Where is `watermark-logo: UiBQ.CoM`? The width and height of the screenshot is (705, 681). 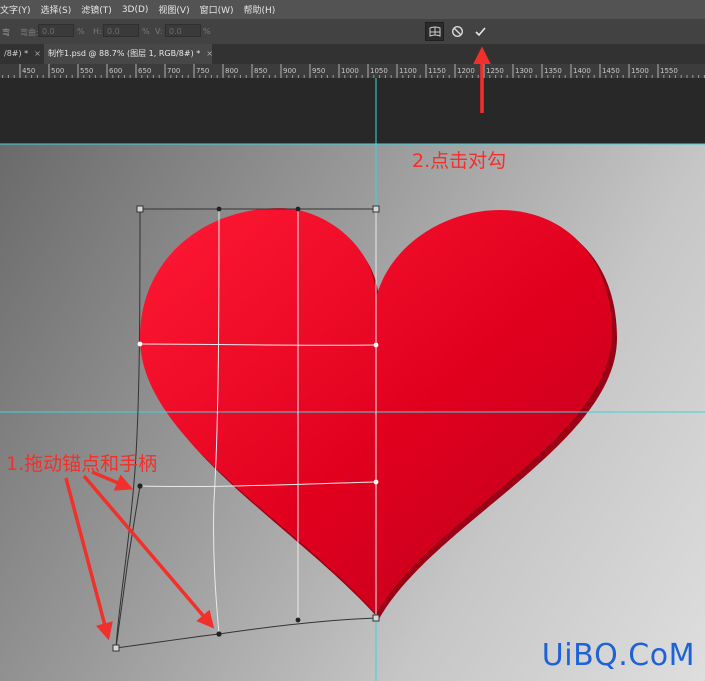 watermark-logo: UiBQ.CoM is located at coordinates (618, 655).